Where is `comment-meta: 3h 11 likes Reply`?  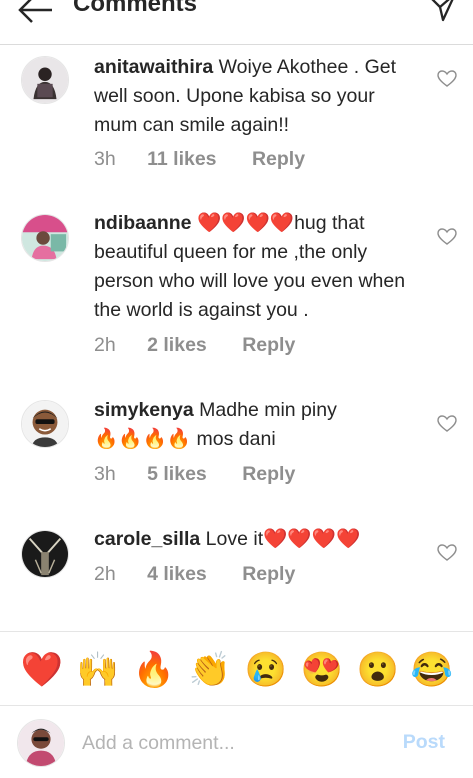 comment-meta: 3h 11 likes Reply is located at coordinates (214, 159).